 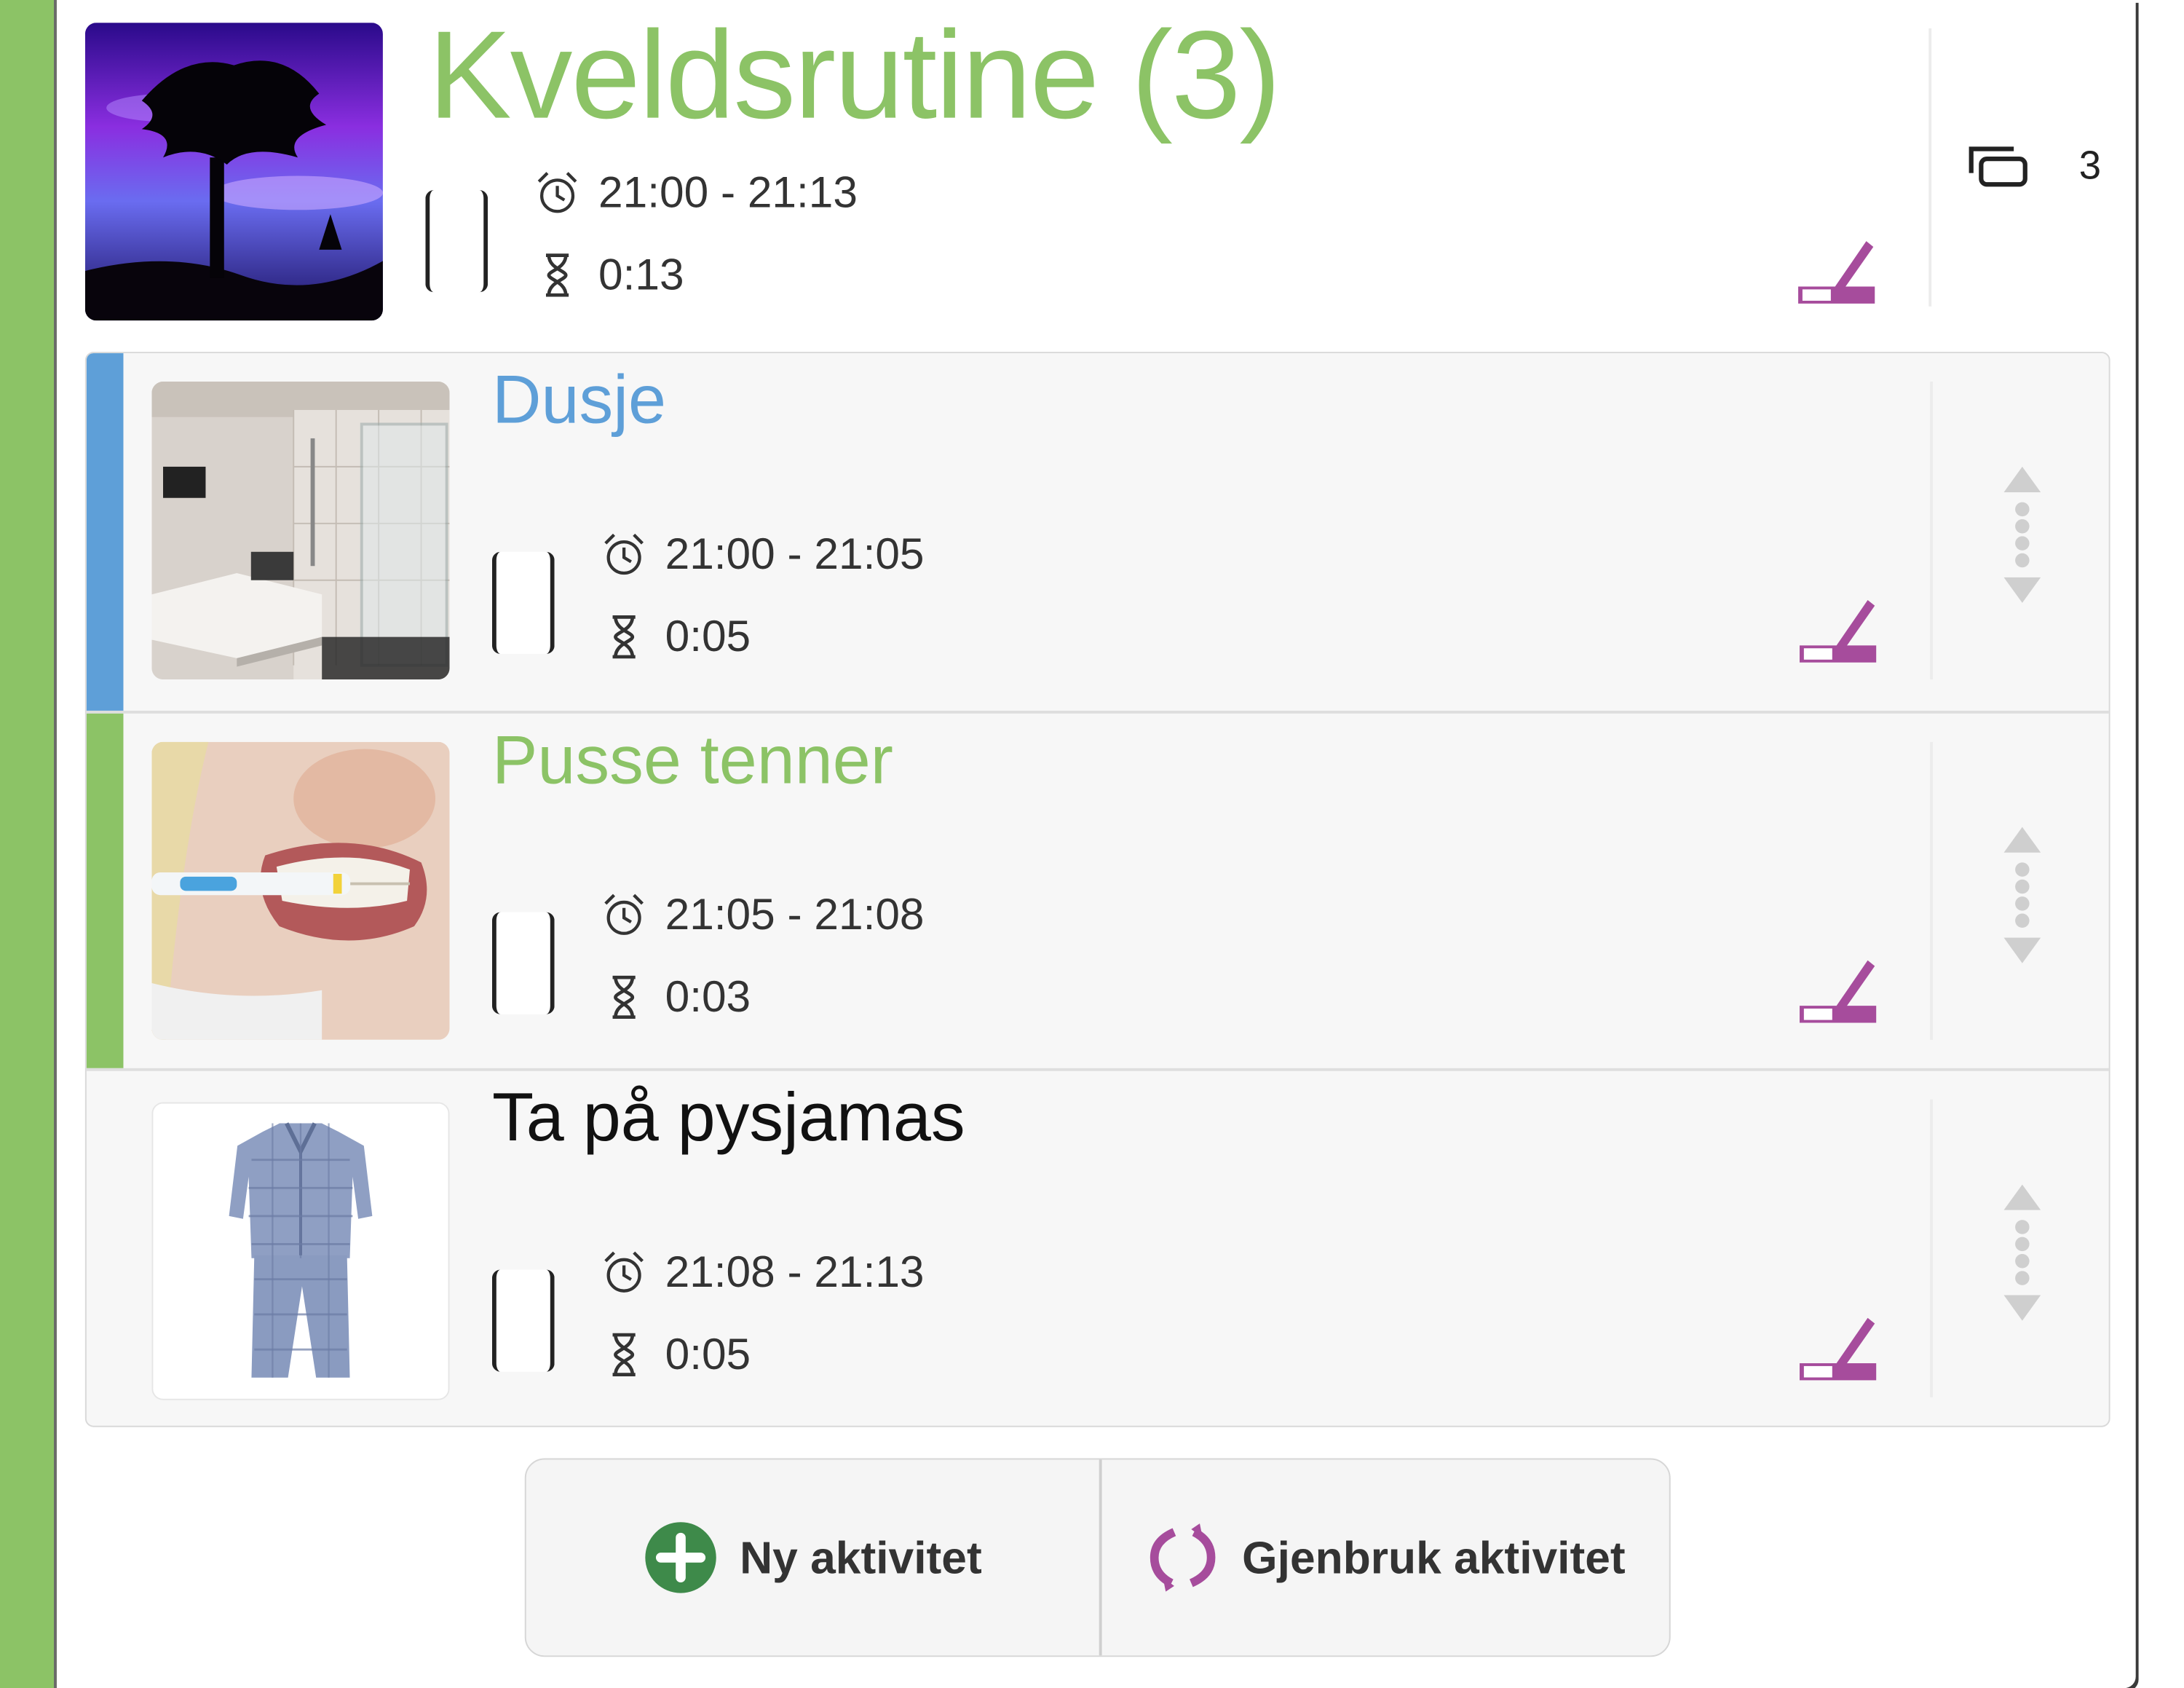 I want to click on activity-time: 21:00 - 21:05, so click(x=795, y=554).